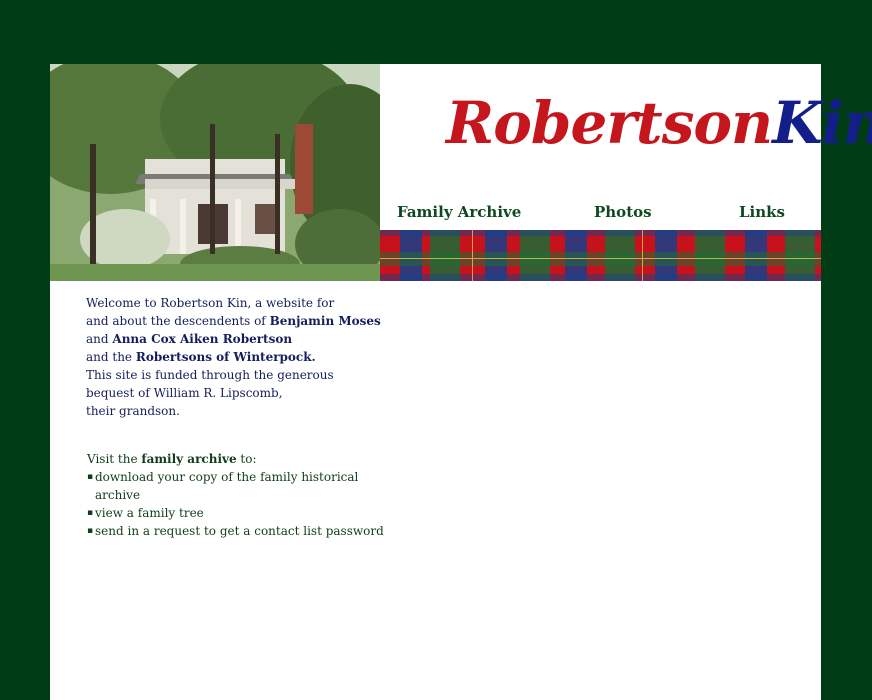 The image size is (872, 700). What do you see at coordinates (210, 375) in the screenshot?
I see `intro-line-5: This site is funded through the generous` at bounding box center [210, 375].